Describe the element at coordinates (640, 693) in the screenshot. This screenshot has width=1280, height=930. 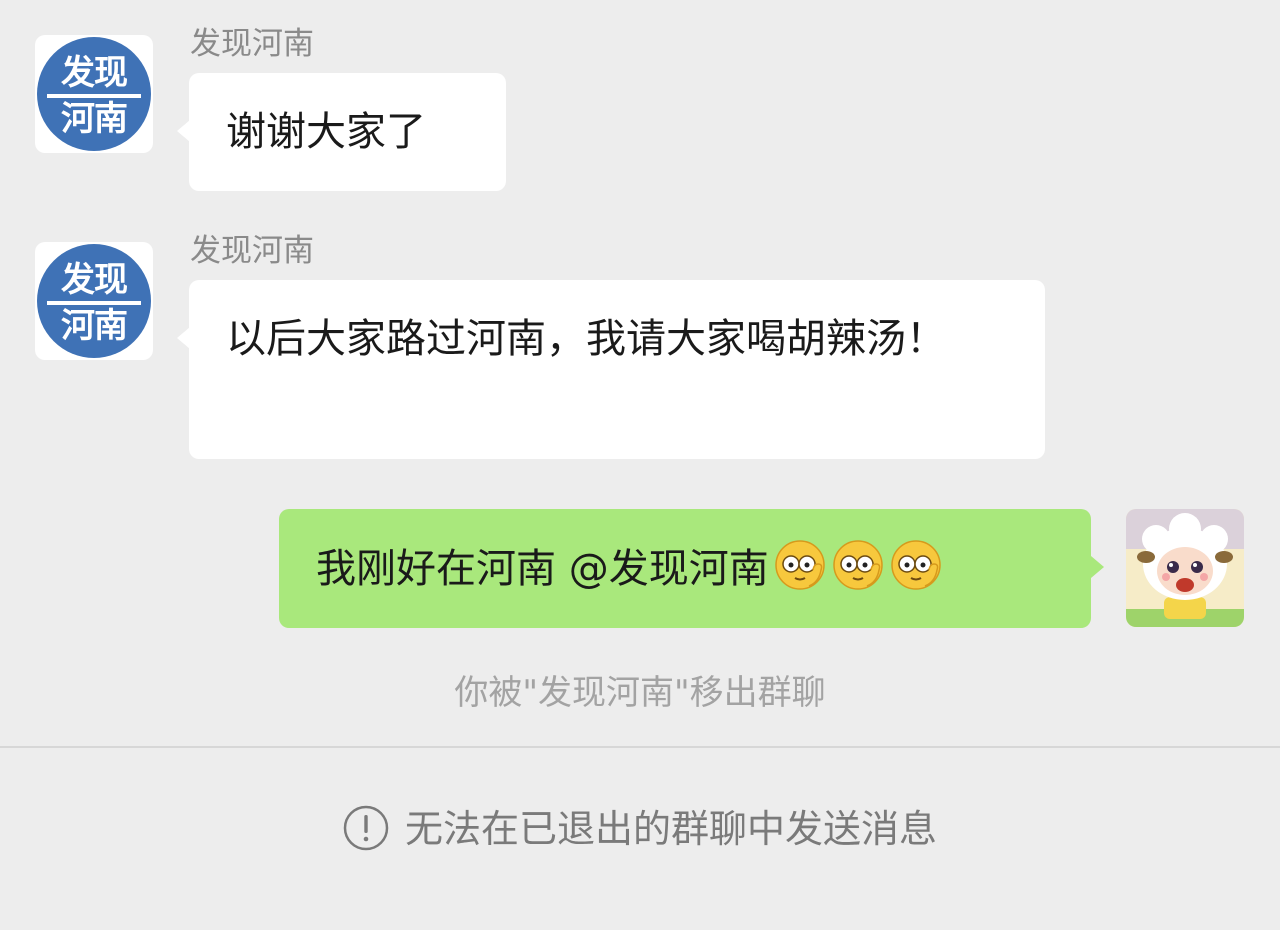
I see `system-notice: 你被"发现河南"移出群聊` at that location.